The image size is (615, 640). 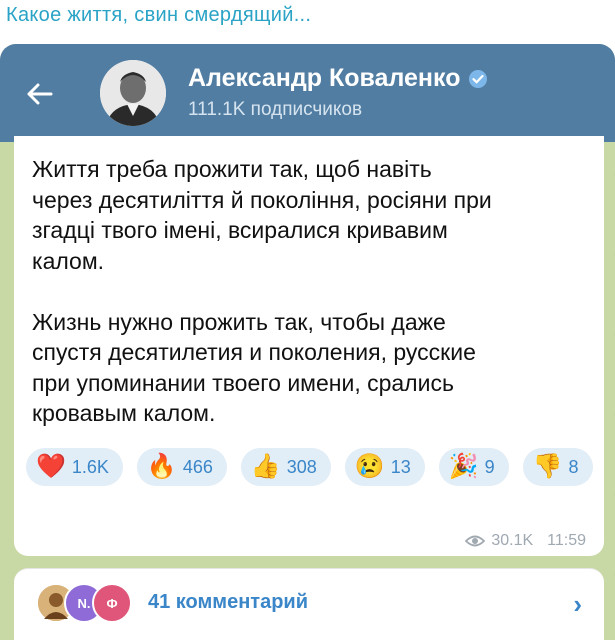 I want to click on reaction-count: 8, so click(x=573, y=466).